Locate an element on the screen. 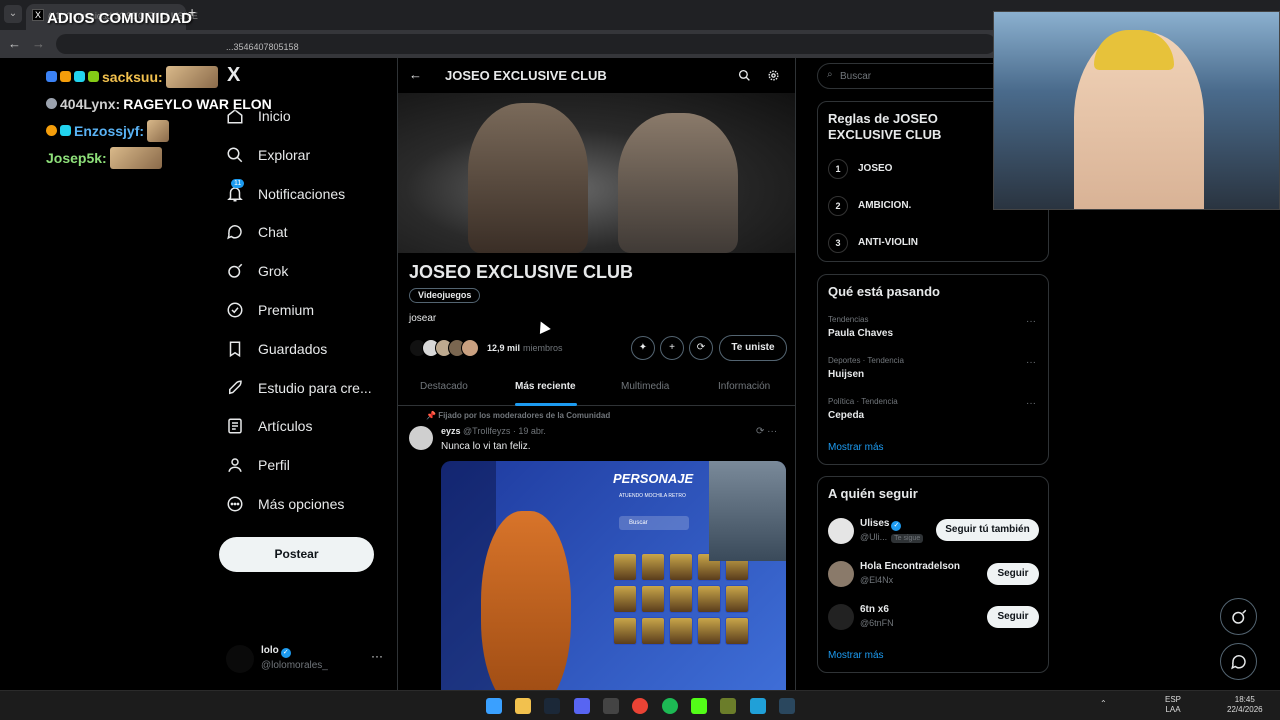 The height and width of the screenshot is (720, 1280). grok-float-button is located at coordinates (1238, 616).